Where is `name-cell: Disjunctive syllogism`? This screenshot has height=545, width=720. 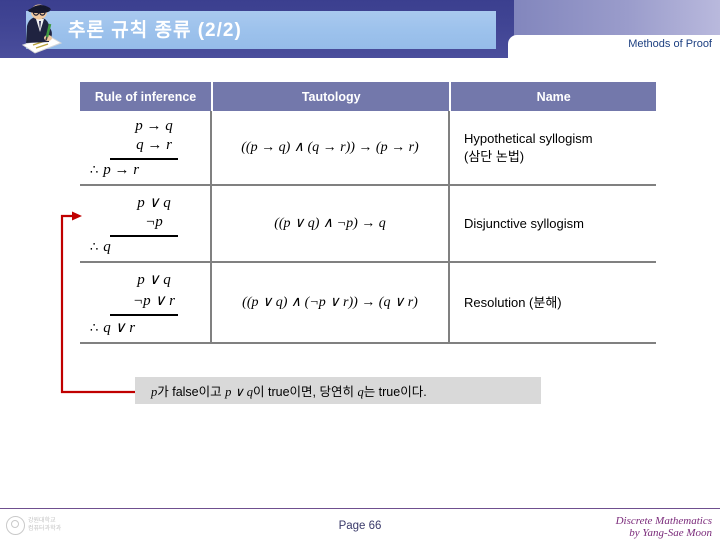 name-cell: Disjunctive syllogism is located at coordinates (553, 223).